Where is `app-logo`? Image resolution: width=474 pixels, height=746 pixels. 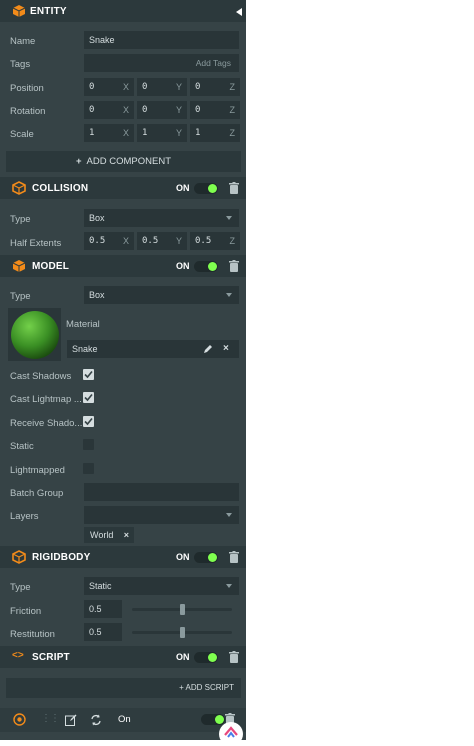
app-logo is located at coordinates (231, 734).